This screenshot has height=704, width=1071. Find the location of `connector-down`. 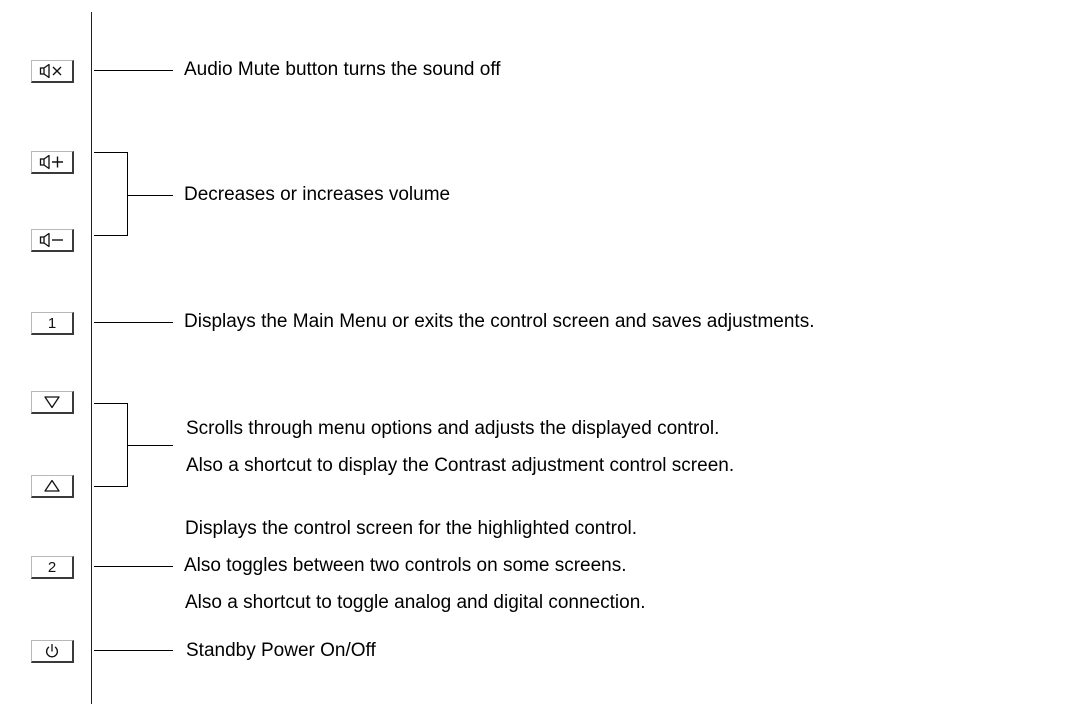

connector-down is located at coordinates (111, 403).